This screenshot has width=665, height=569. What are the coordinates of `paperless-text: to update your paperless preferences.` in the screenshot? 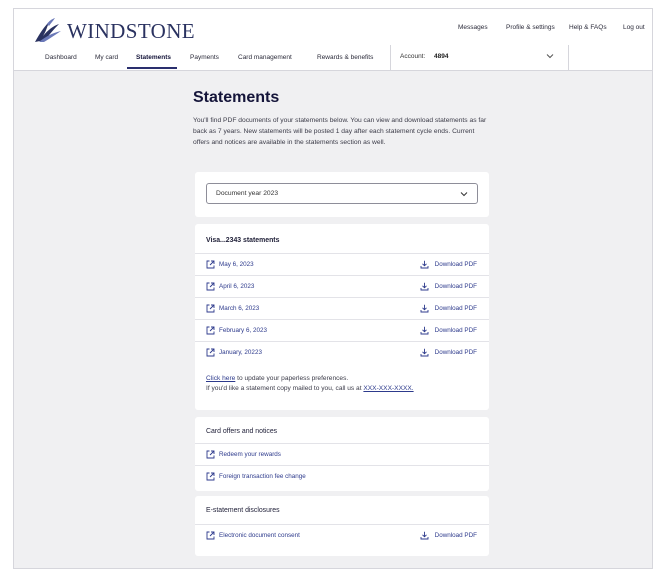 It's located at (292, 378).